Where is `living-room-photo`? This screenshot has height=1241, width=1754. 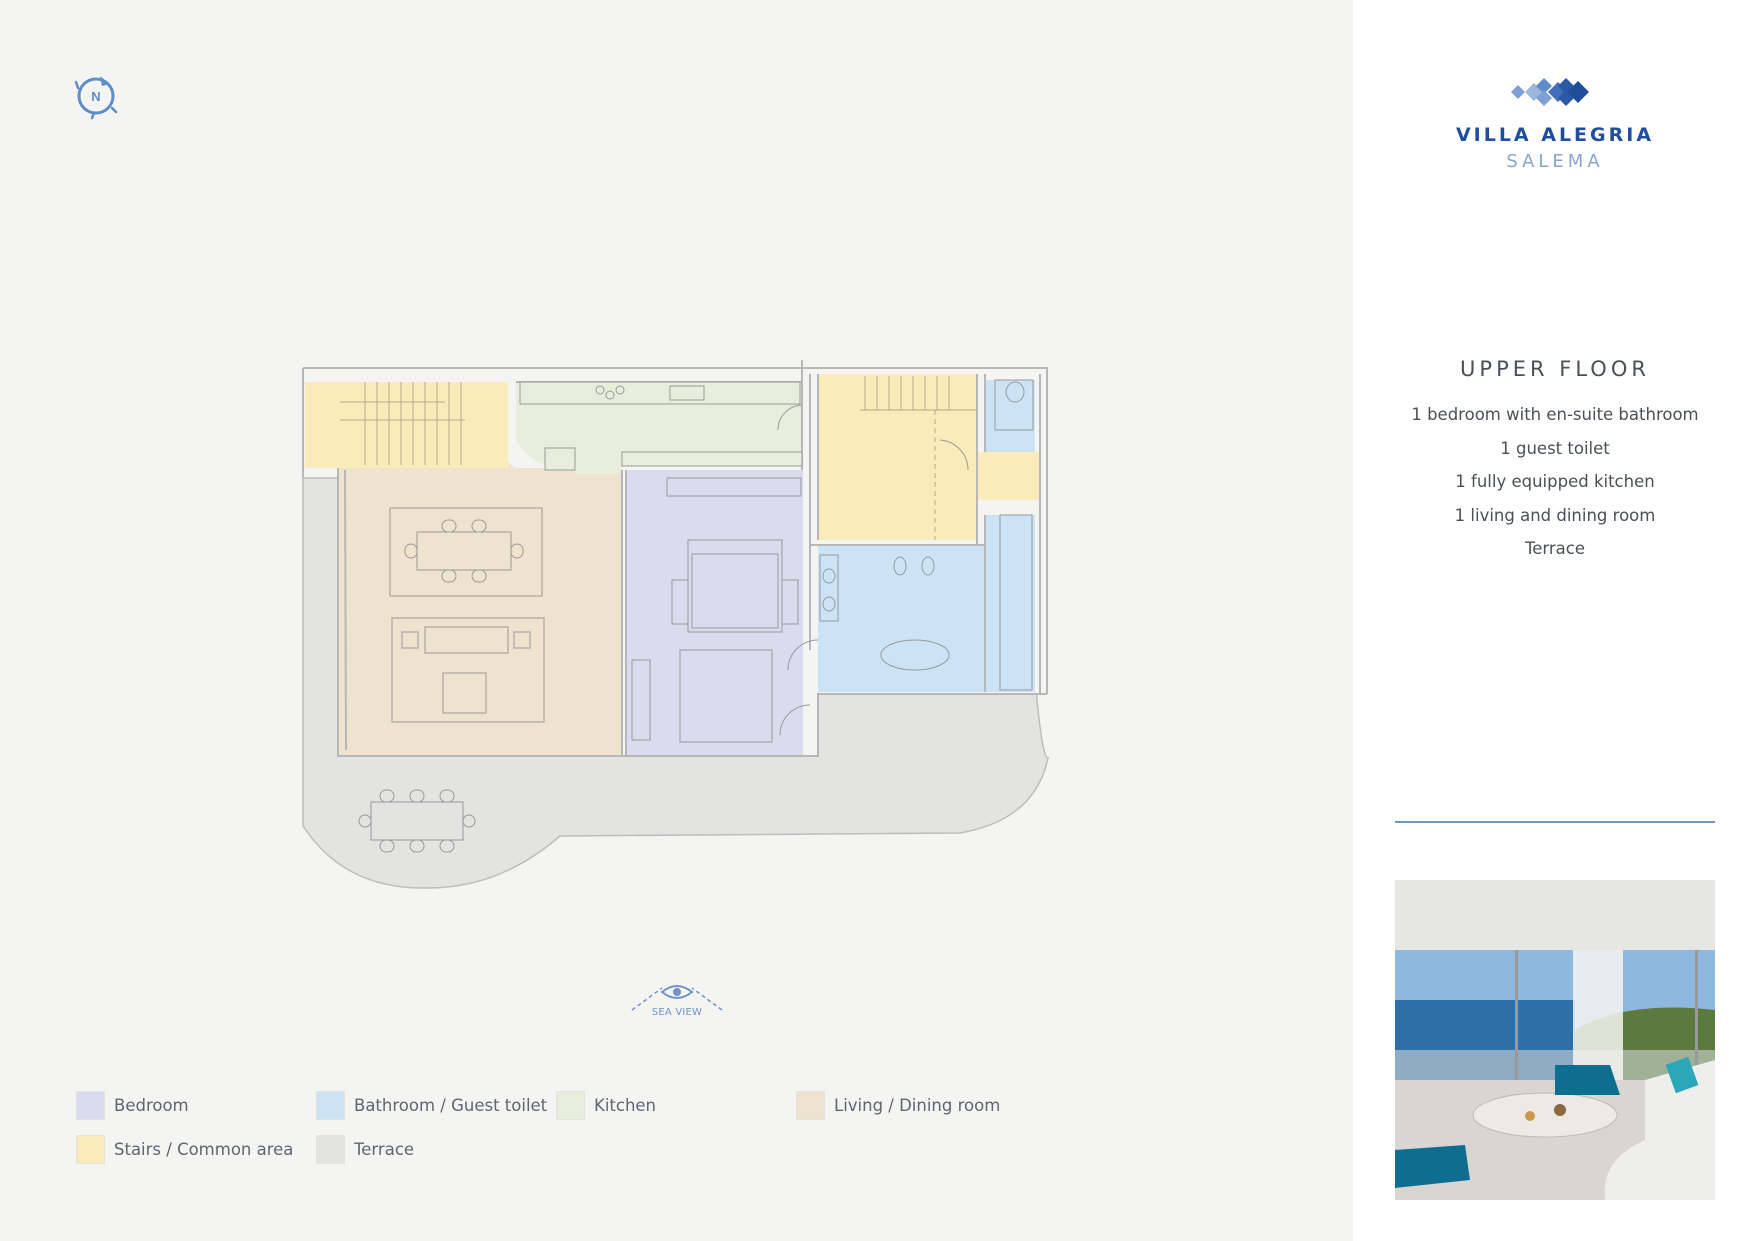
living-room-photo is located at coordinates (1555, 1040).